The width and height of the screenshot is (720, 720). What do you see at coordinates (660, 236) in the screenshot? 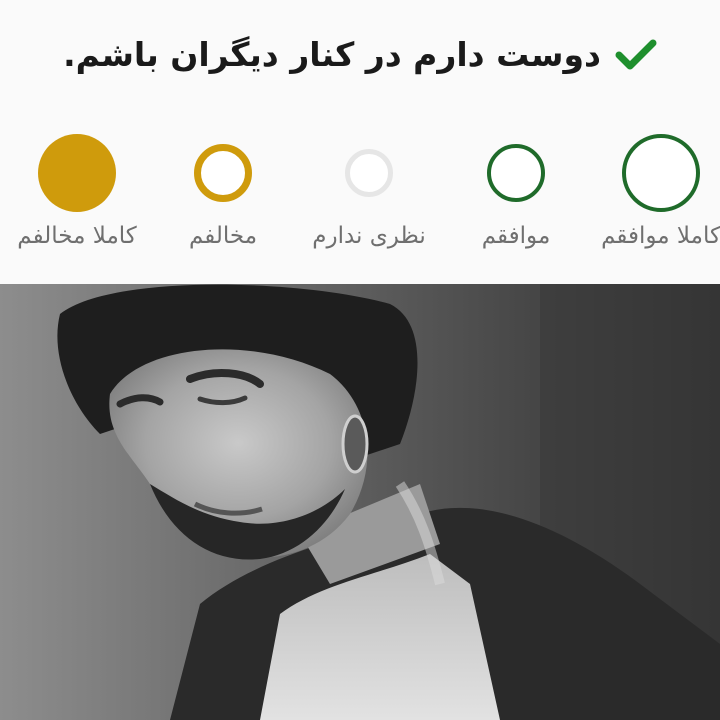
I see `option-label-strongly-agree: کاملا موافقم` at bounding box center [660, 236].